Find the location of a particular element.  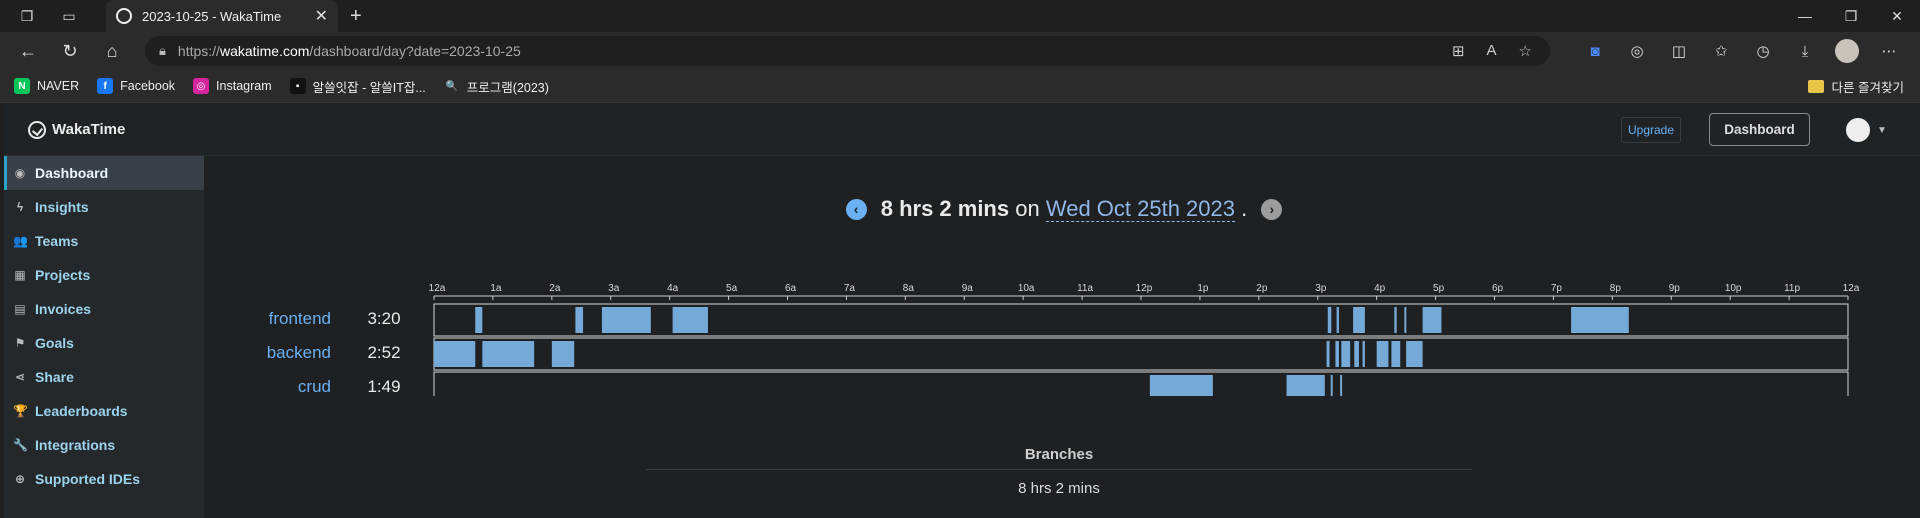

extension-glasses-icon: ◎ is located at coordinates (1637, 51).